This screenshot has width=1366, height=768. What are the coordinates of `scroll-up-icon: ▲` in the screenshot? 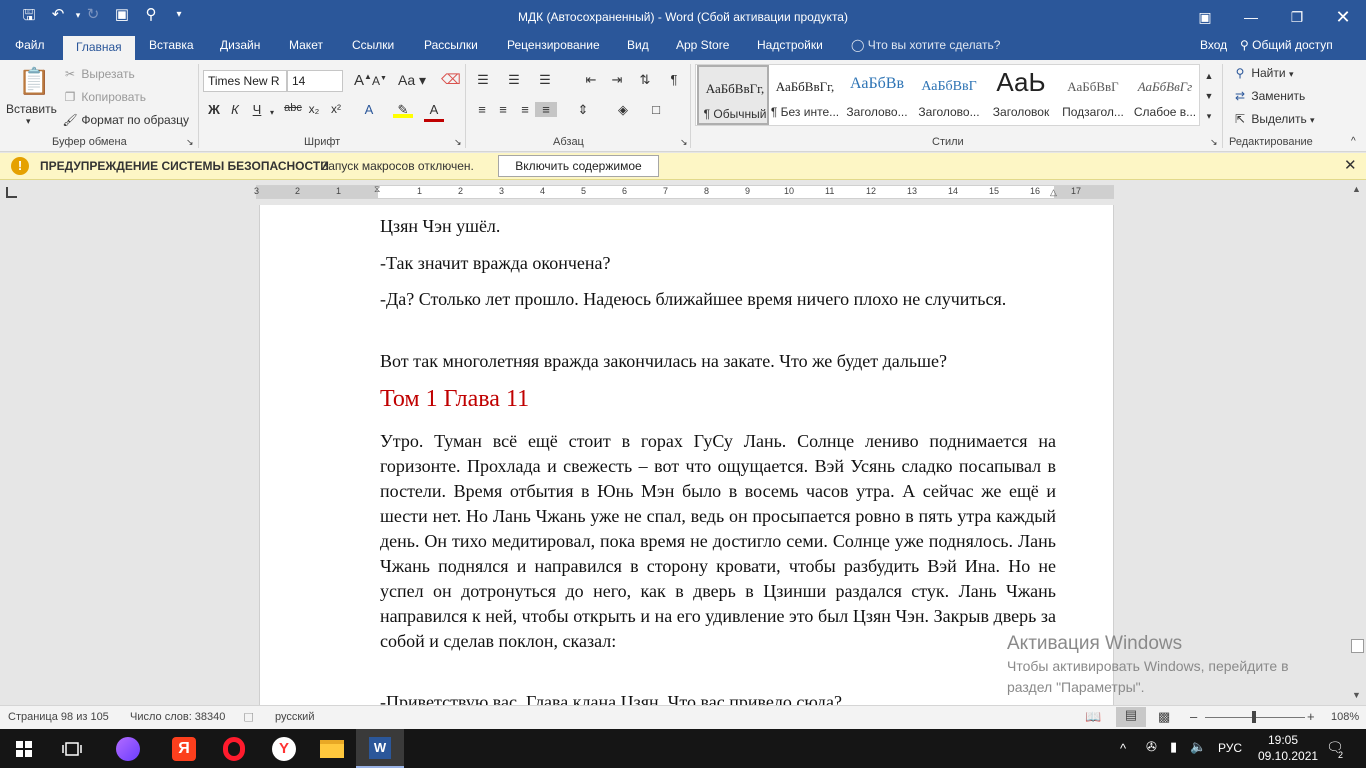 It's located at (1356, 189).